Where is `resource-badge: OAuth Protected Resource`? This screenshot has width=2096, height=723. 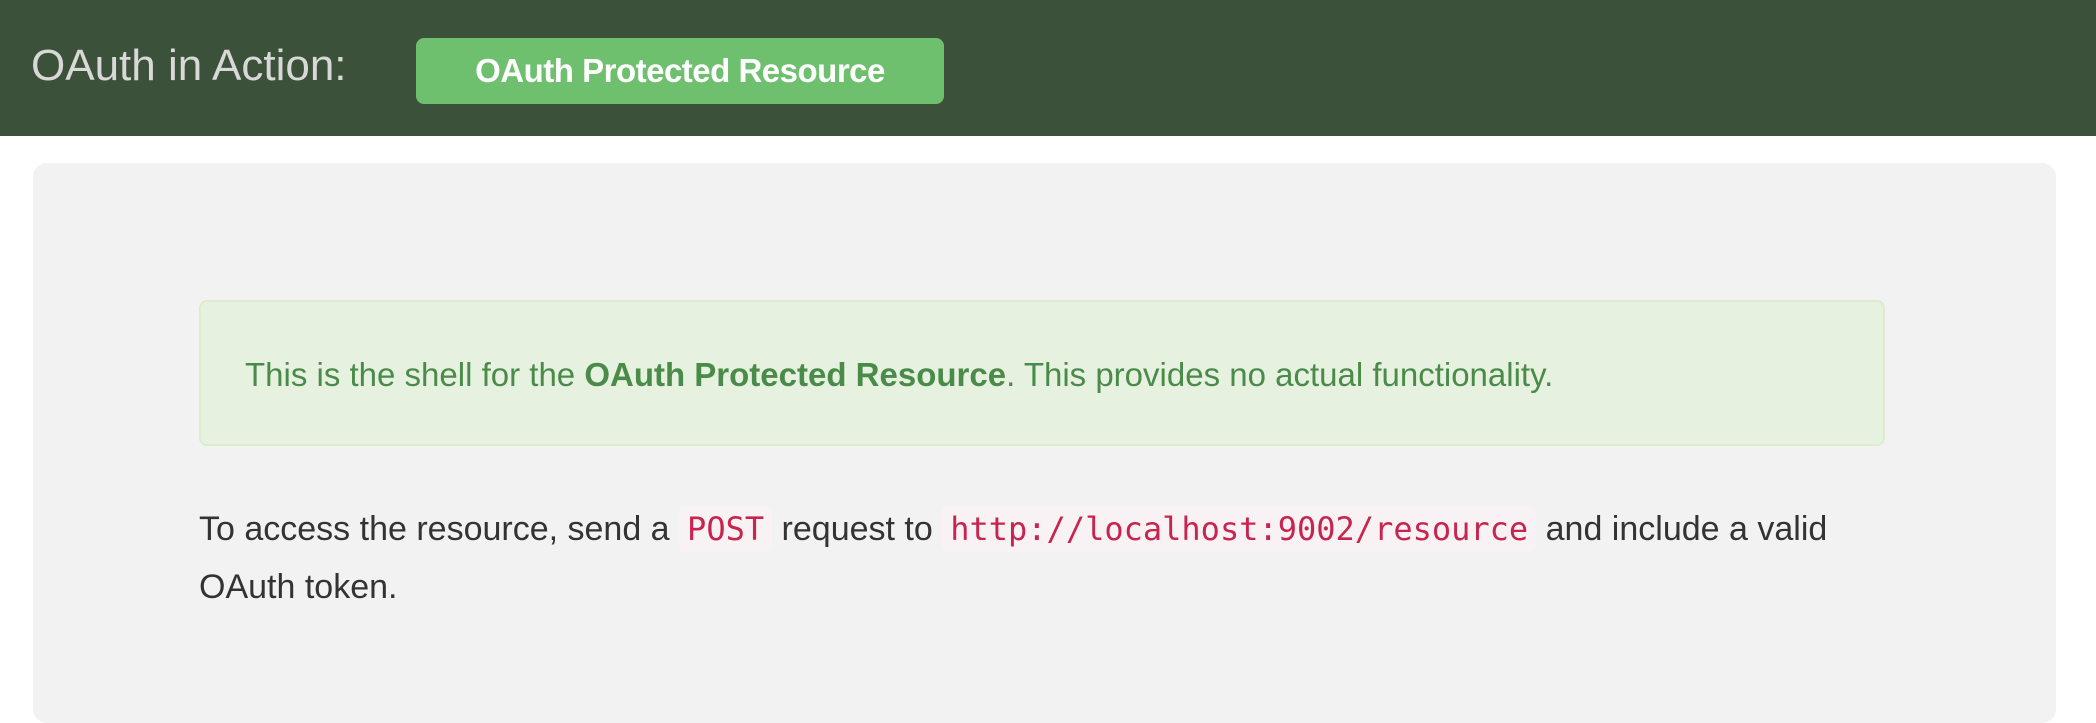
resource-badge: OAuth Protected Resource is located at coordinates (680, 71).